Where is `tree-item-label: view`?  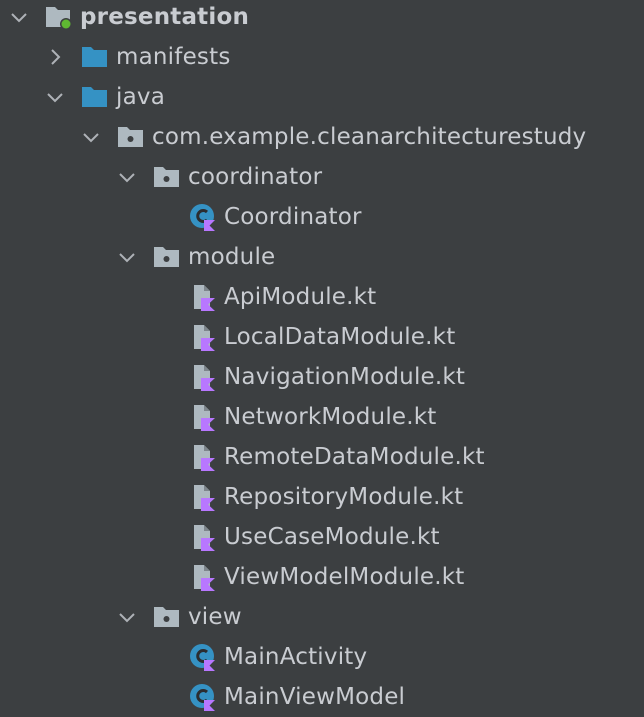
tree-item-label: view is located at coordinates (215, 617).